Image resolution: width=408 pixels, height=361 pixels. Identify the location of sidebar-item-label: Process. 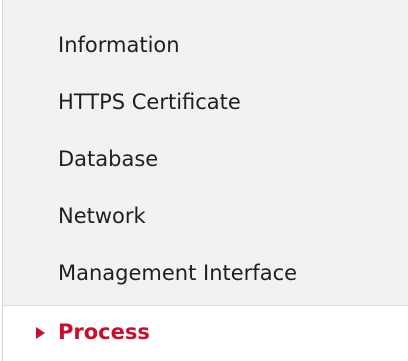
(104, 332).